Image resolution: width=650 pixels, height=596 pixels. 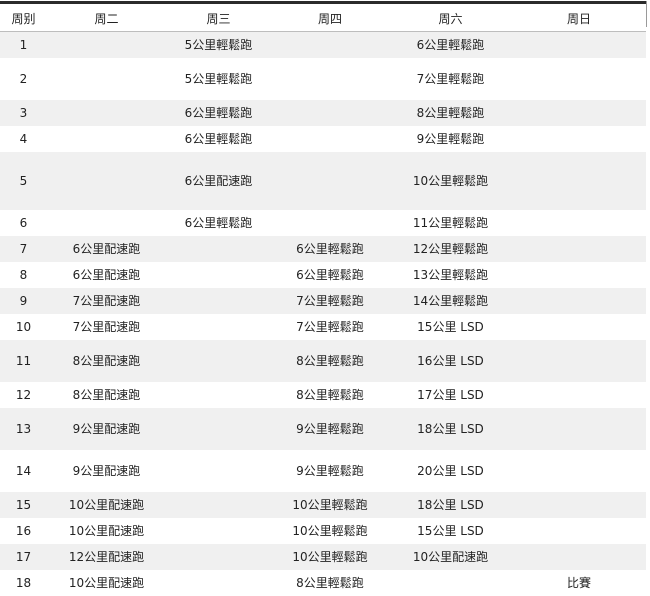 I want to click on week-cell: 3, so click(x=23, y=112).